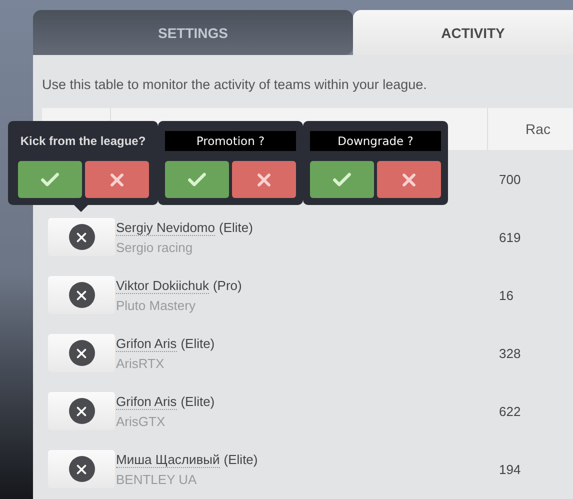 This screenshot has height=499, width=573. Describe the element at coordinates (375, 141) in the screenshot. I see `popover-question: Downgrade ?` at that location.